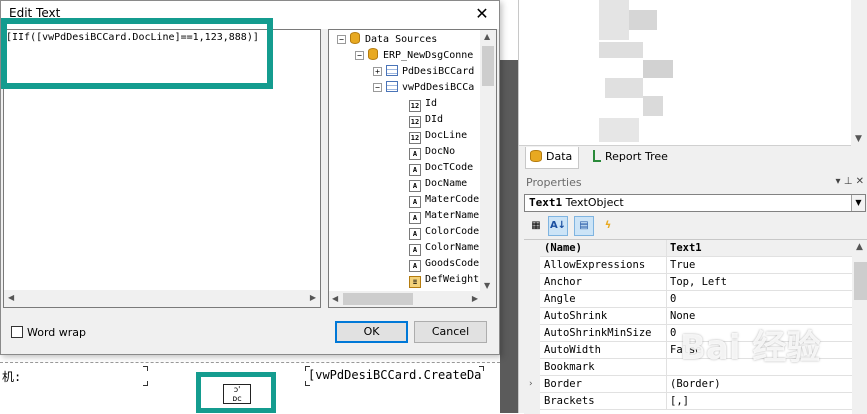 Image resolution: width=867 pixels, height=414 pixels. What do you see at coordinates (482, 14) in the screenshot?
I see `close-icon: ✕` at bounding box center [482, 14].